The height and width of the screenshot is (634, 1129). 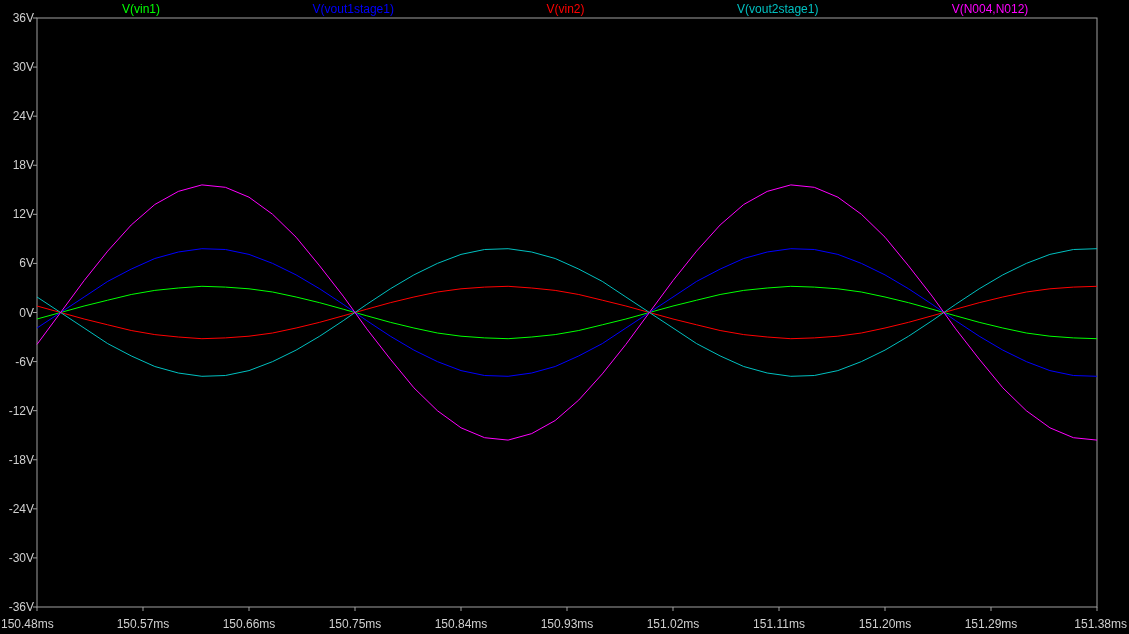 I want to click on y-tick-label: 36V, so click(x=23, y=18).